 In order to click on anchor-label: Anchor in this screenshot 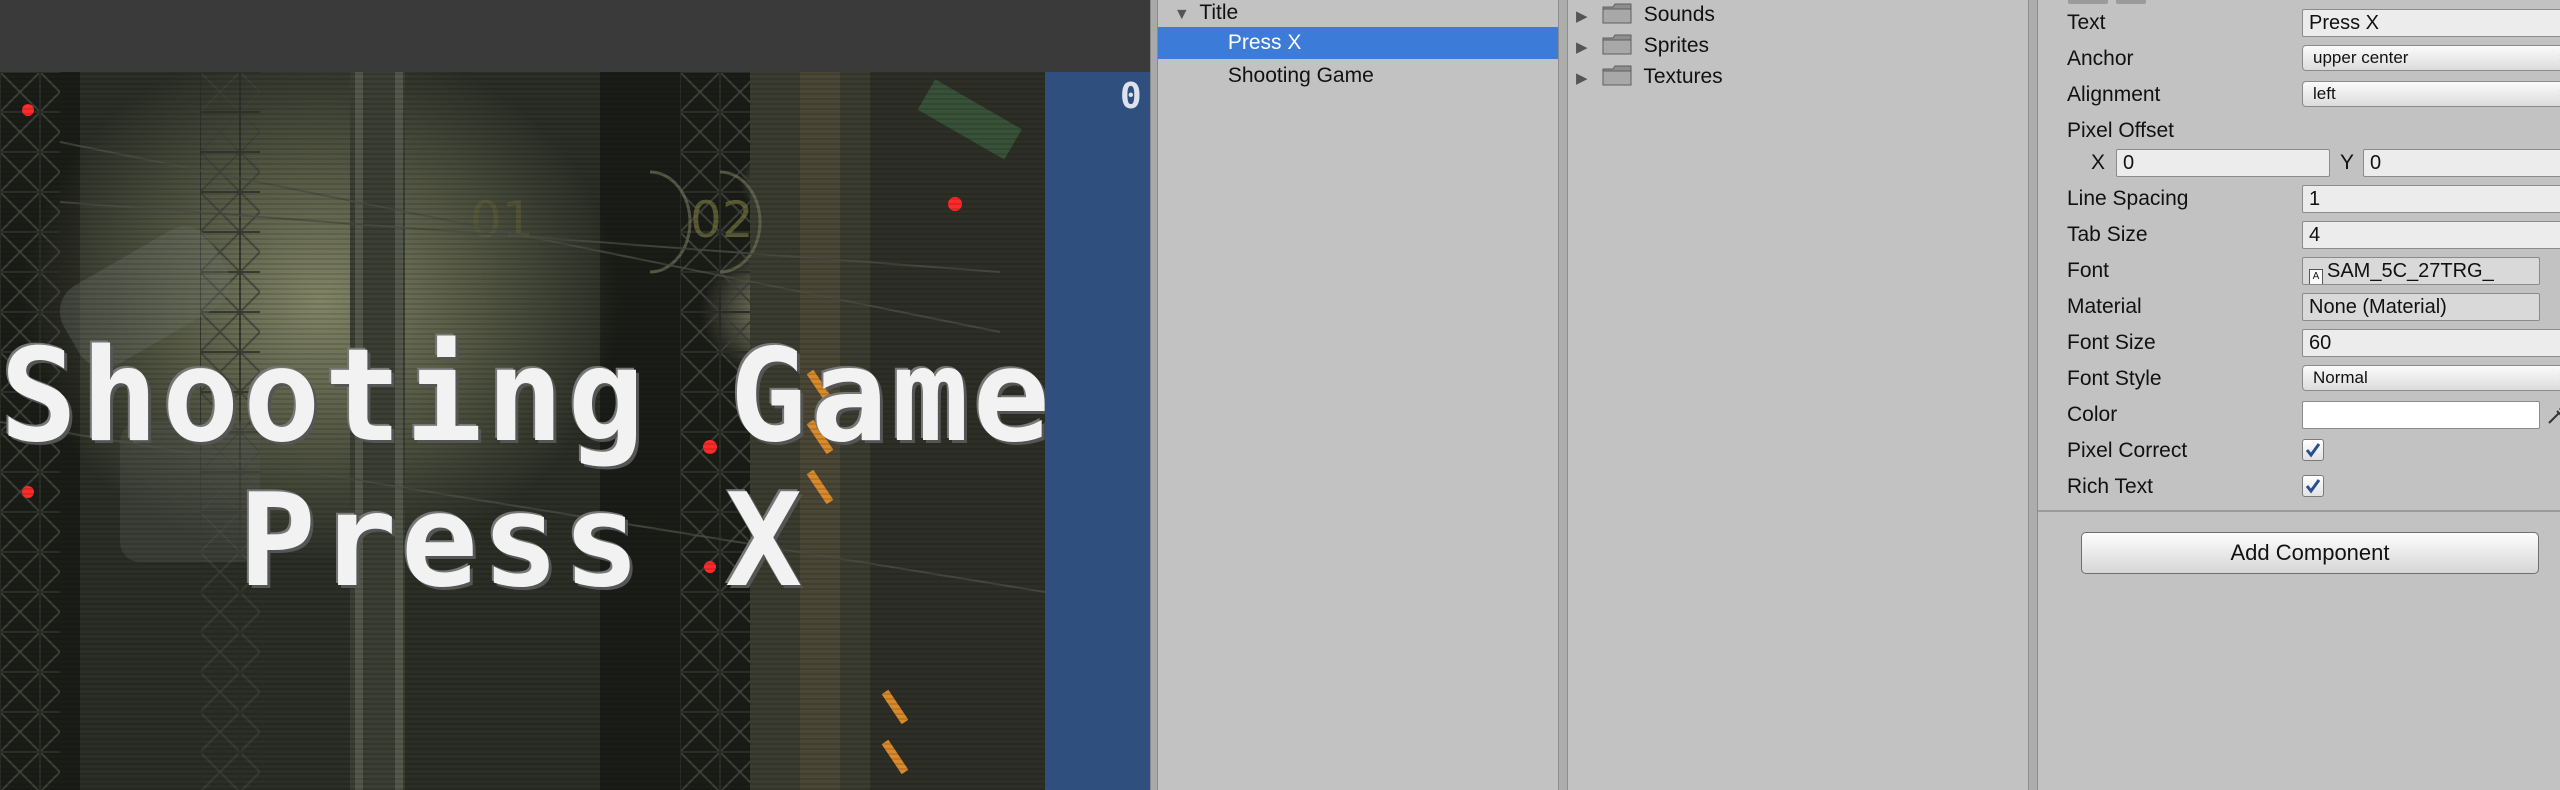, I will do `click(2100, 58)`.